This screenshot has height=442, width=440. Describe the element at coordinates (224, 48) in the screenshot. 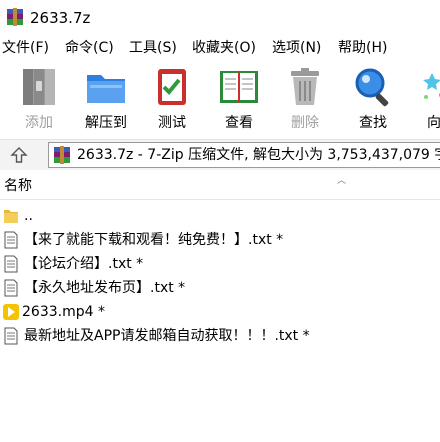

I see `menu-favorites: 收藏夹(O)` at that location.